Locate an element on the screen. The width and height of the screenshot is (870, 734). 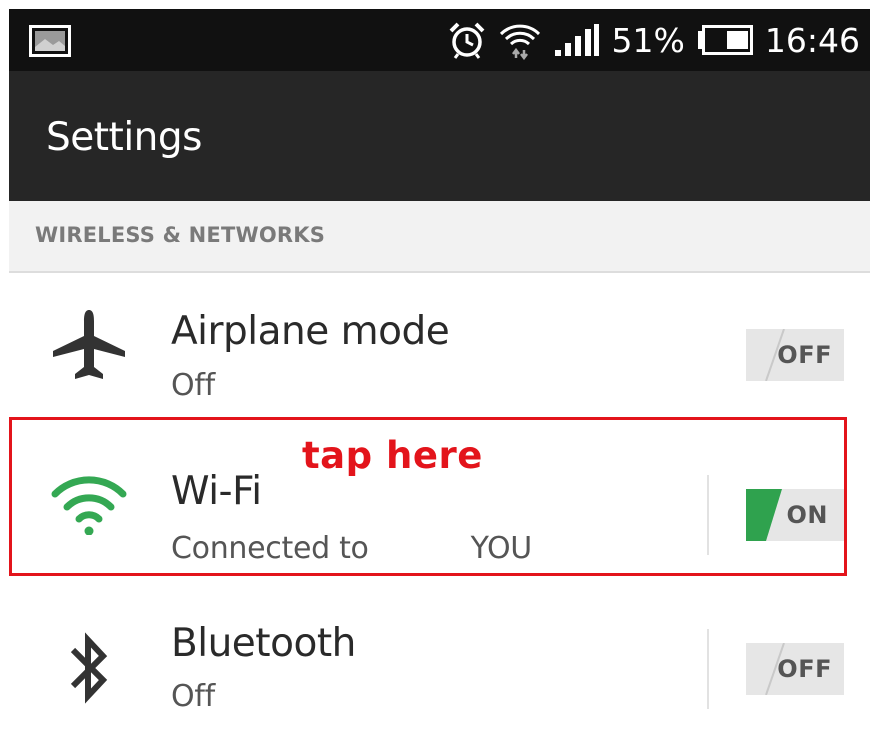
signal-icon is located at coordinates (577, 40).